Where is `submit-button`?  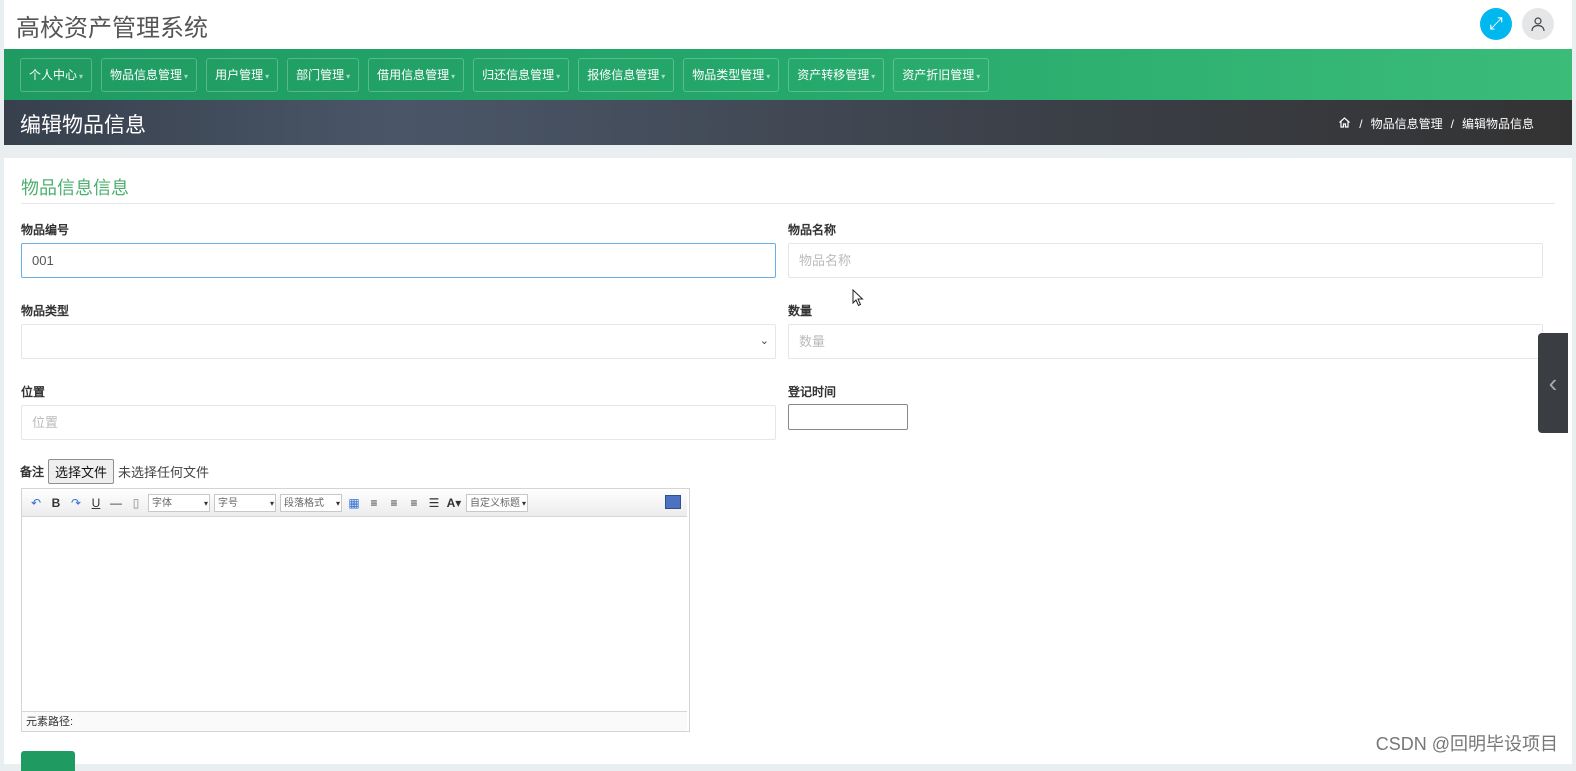 submit-button is located at coordinates (48, 761).